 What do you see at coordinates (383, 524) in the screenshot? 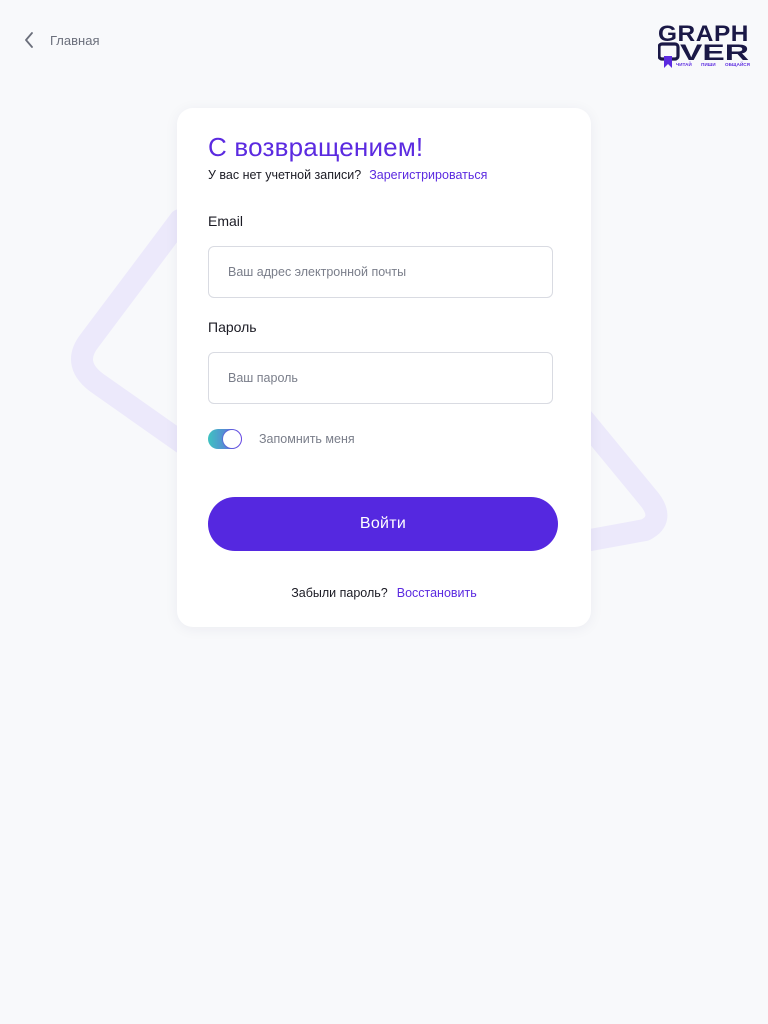
I see `login-button: Войти` at bounding box center [383, 524].